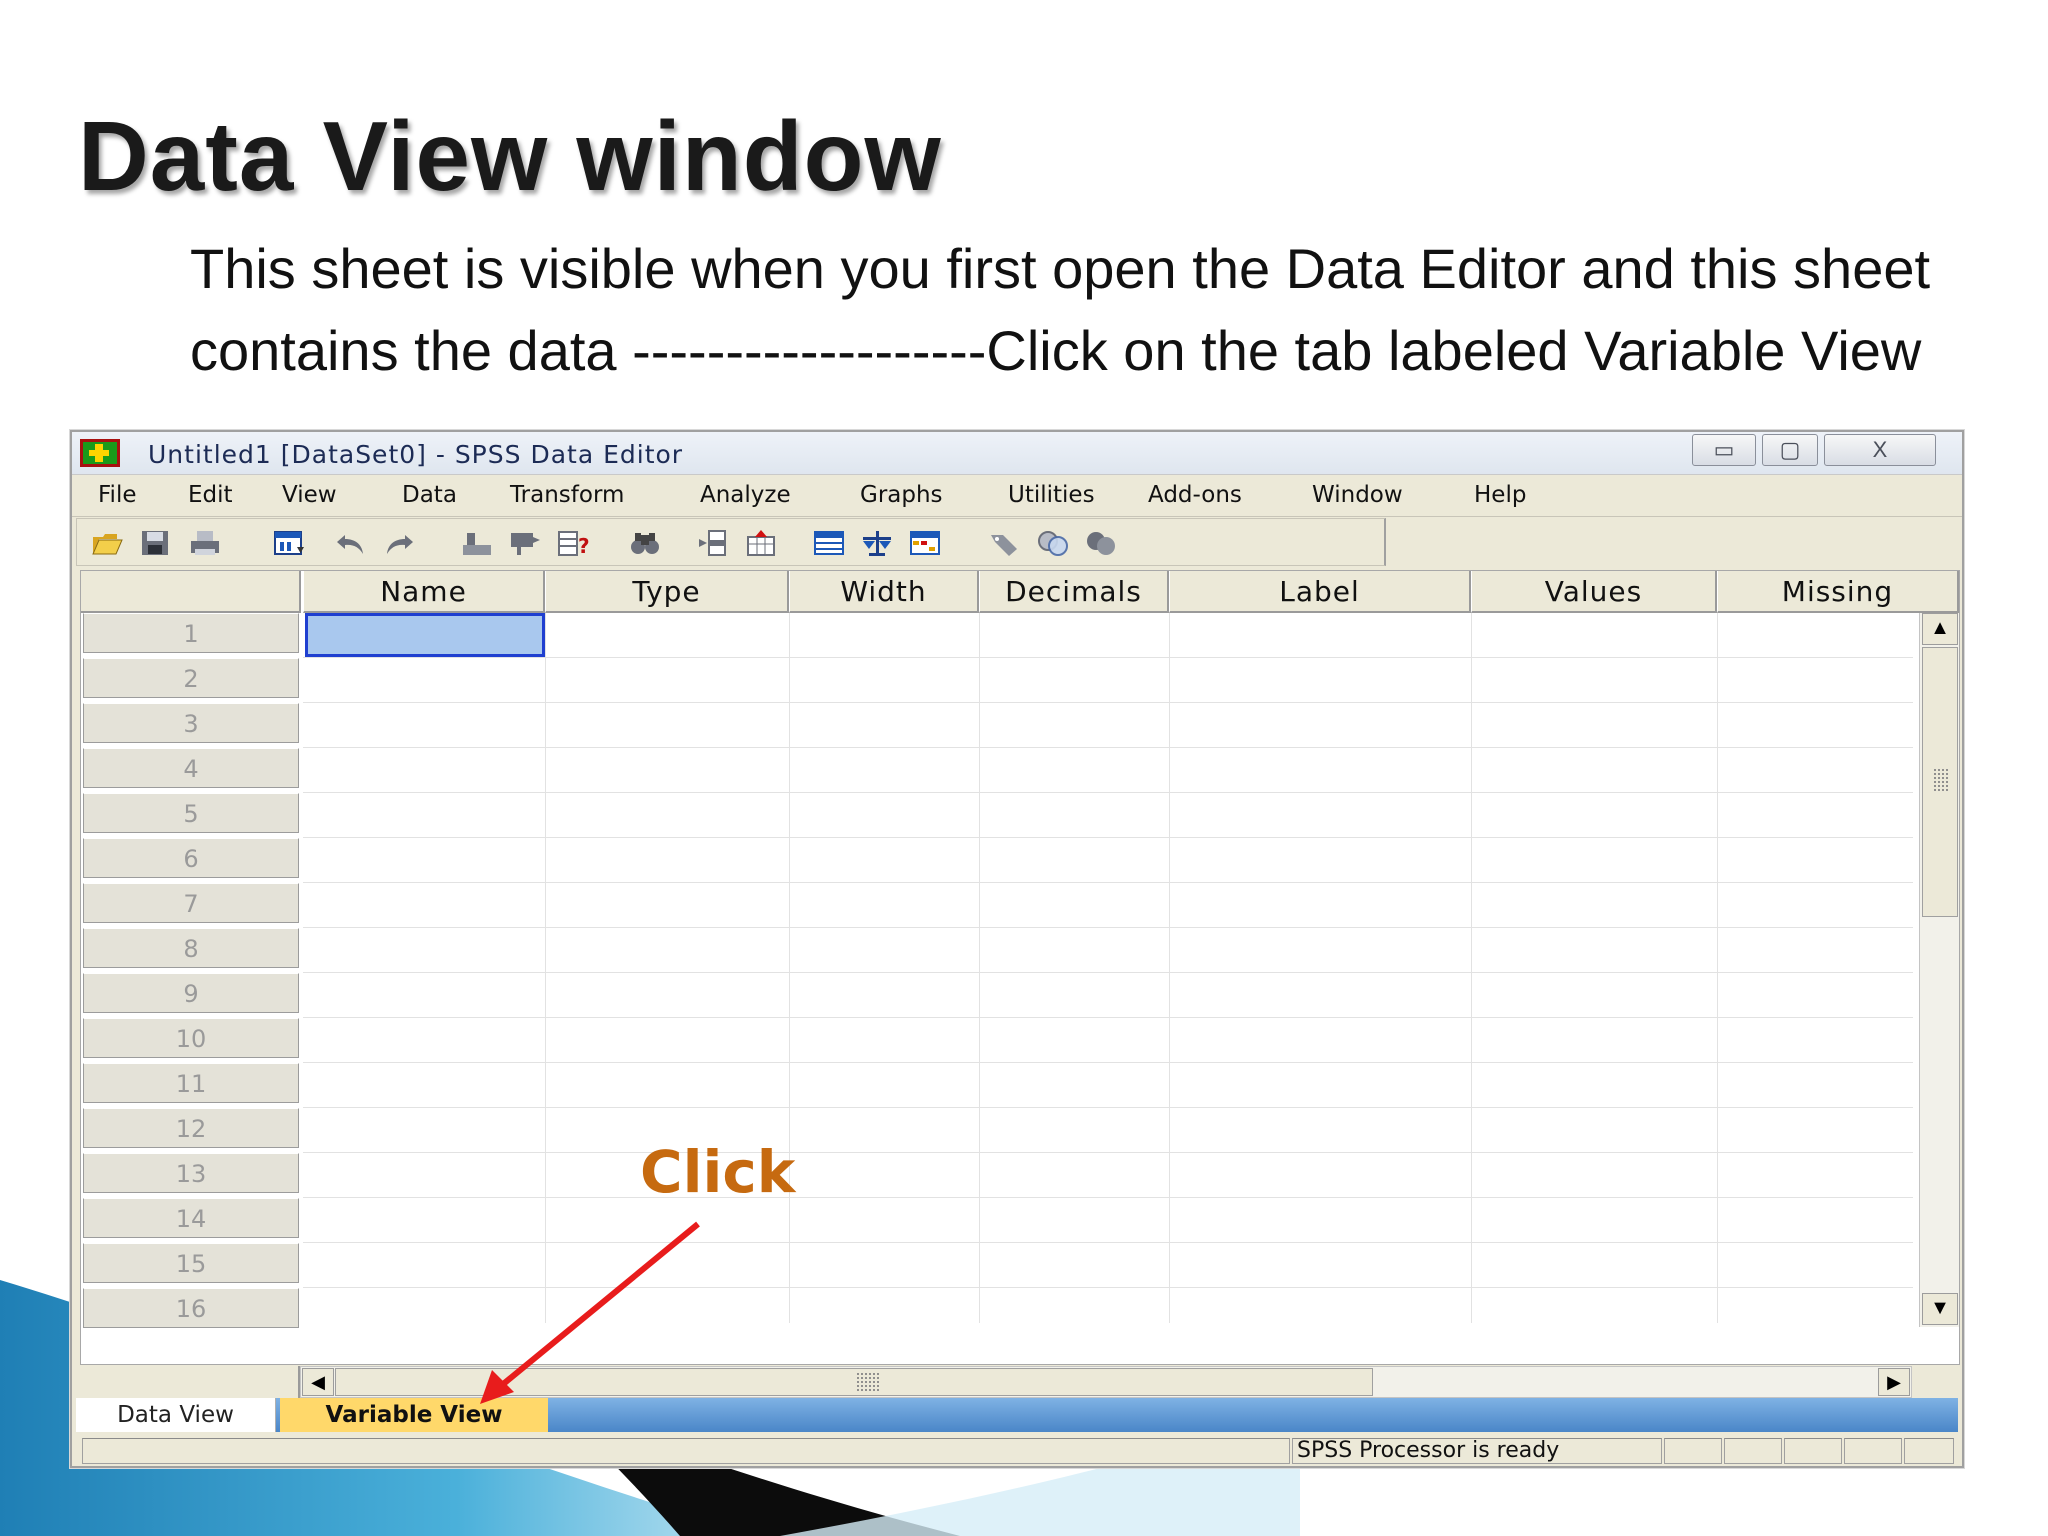 Image resolution: width=2048 pixels, height=1536 pixels. What do you see at coordinates (429, 495) in the screenshot?
I see `menu-data: Data` at bounding box center [429, 495].